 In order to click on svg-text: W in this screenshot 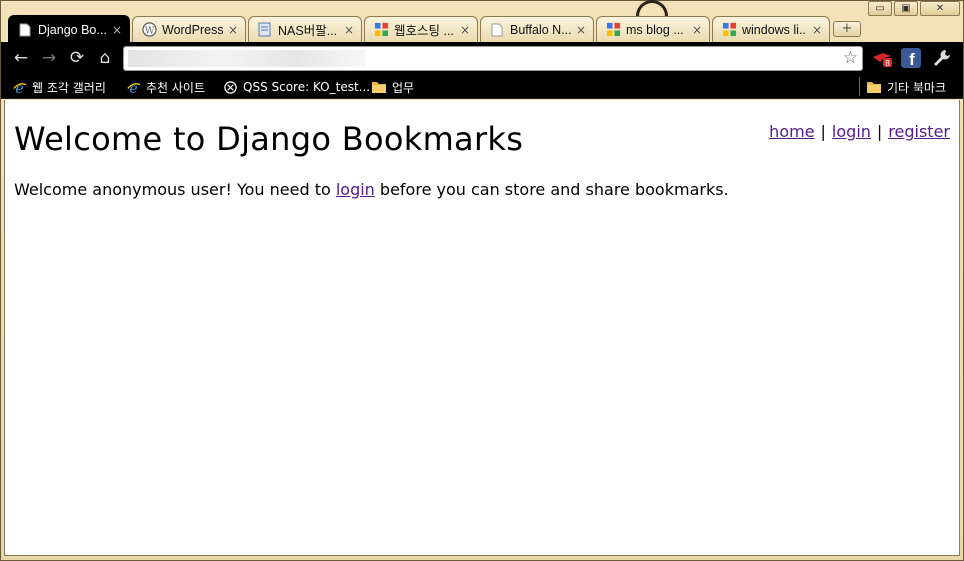, I will do `click(149, 30)`.